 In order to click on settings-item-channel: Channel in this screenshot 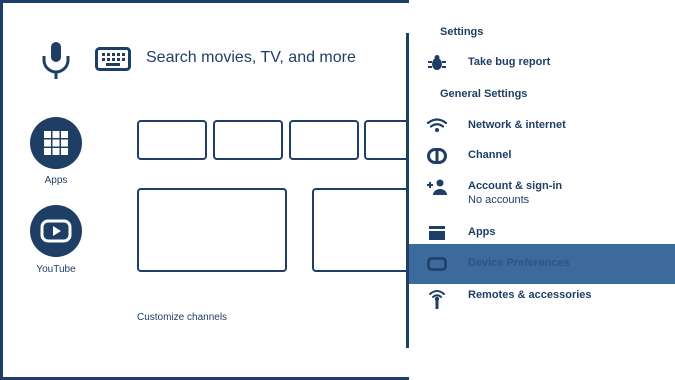, I will do `click(542, 156)`.